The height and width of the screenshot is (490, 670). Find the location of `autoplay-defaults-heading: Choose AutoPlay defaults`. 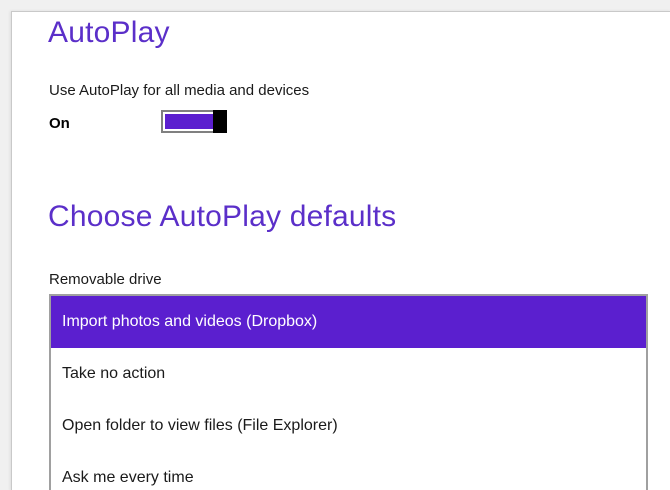

autoplay-defaults-heading: Choose AutoPlay defaults is located at coordinates (222, 216).